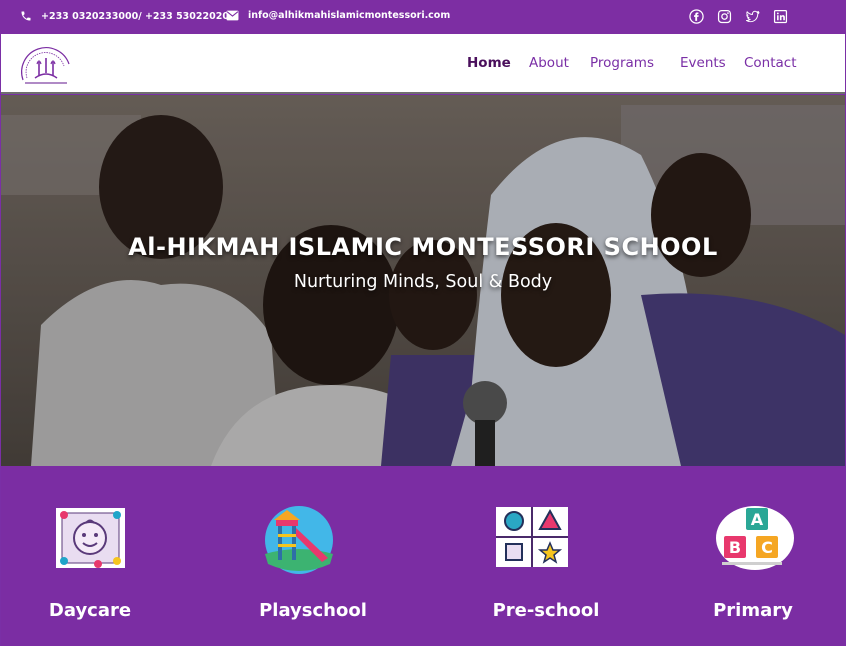 Image resolution: width=846 pixels, height=646 pixels. Describe the element at coordinates (757, 519) in the screenshot. I see `svg-text: A` at that location.